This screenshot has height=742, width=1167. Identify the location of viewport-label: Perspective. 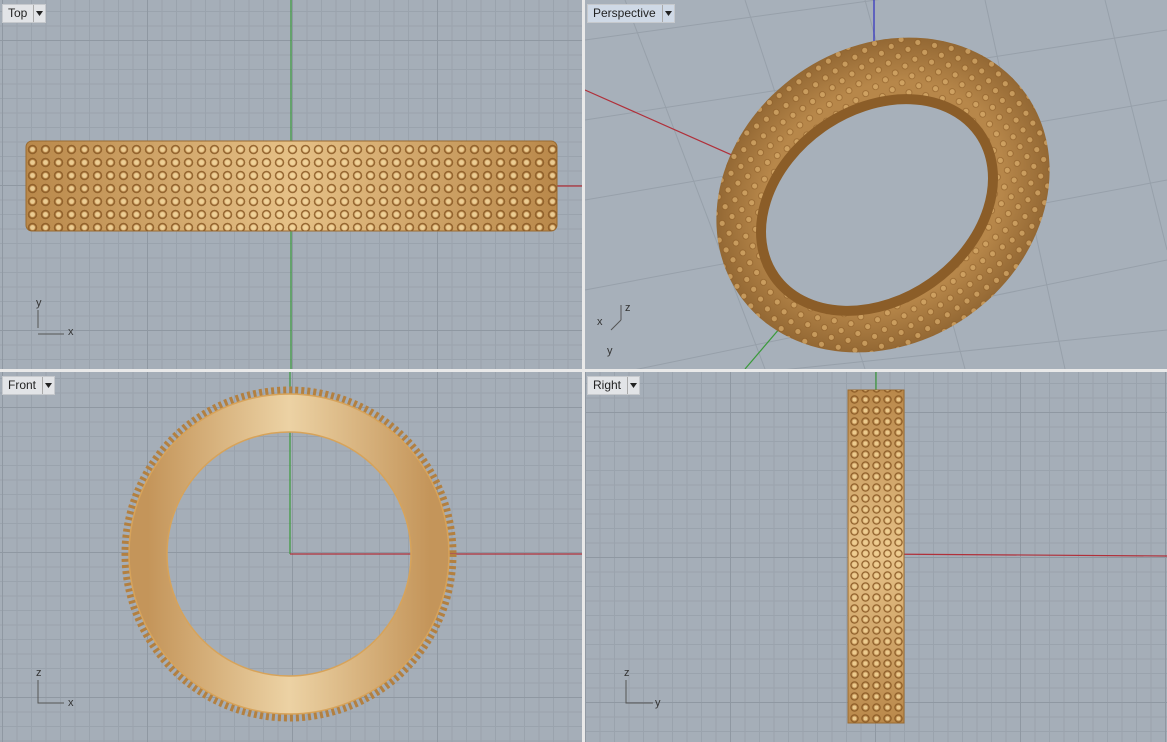
(624, 13).